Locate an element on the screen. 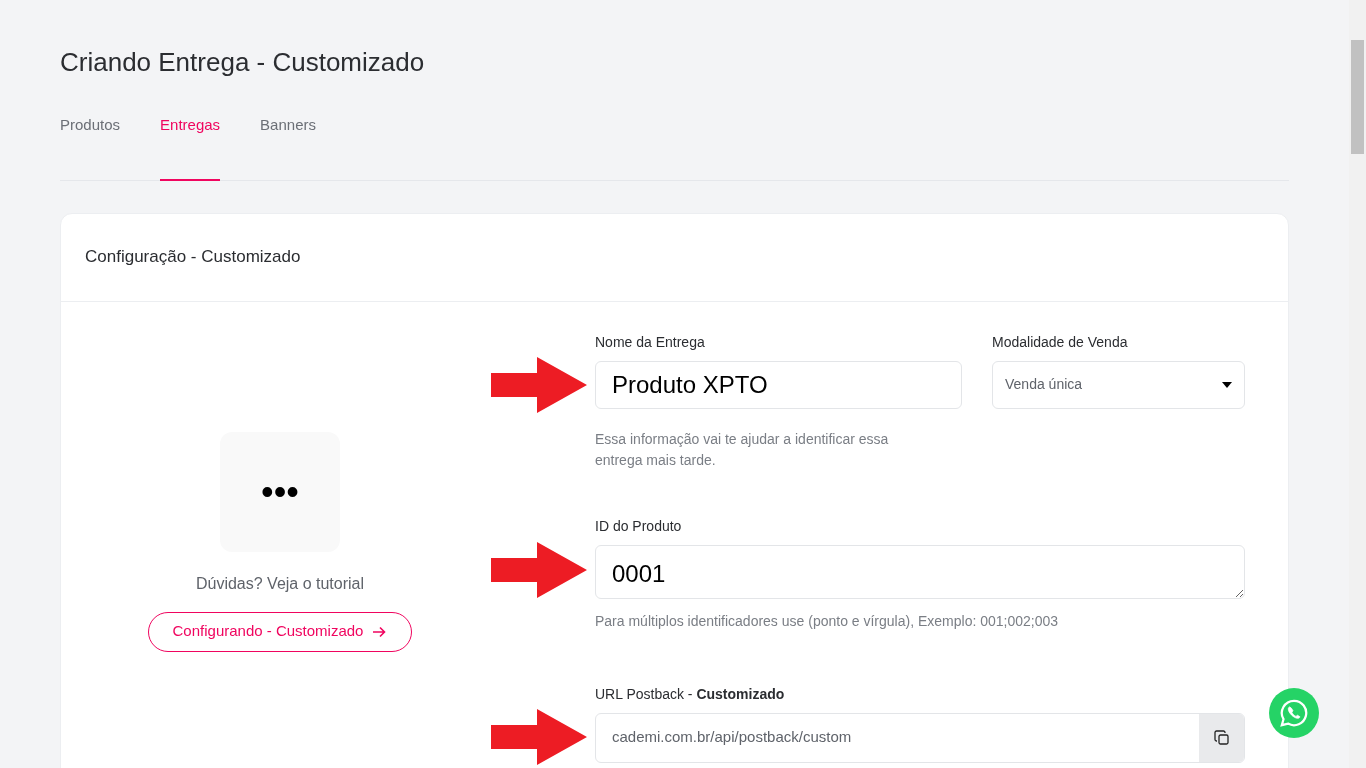 This screenshot has height=768, width=1366. tab: Banners is located at coordinates (288, 143).